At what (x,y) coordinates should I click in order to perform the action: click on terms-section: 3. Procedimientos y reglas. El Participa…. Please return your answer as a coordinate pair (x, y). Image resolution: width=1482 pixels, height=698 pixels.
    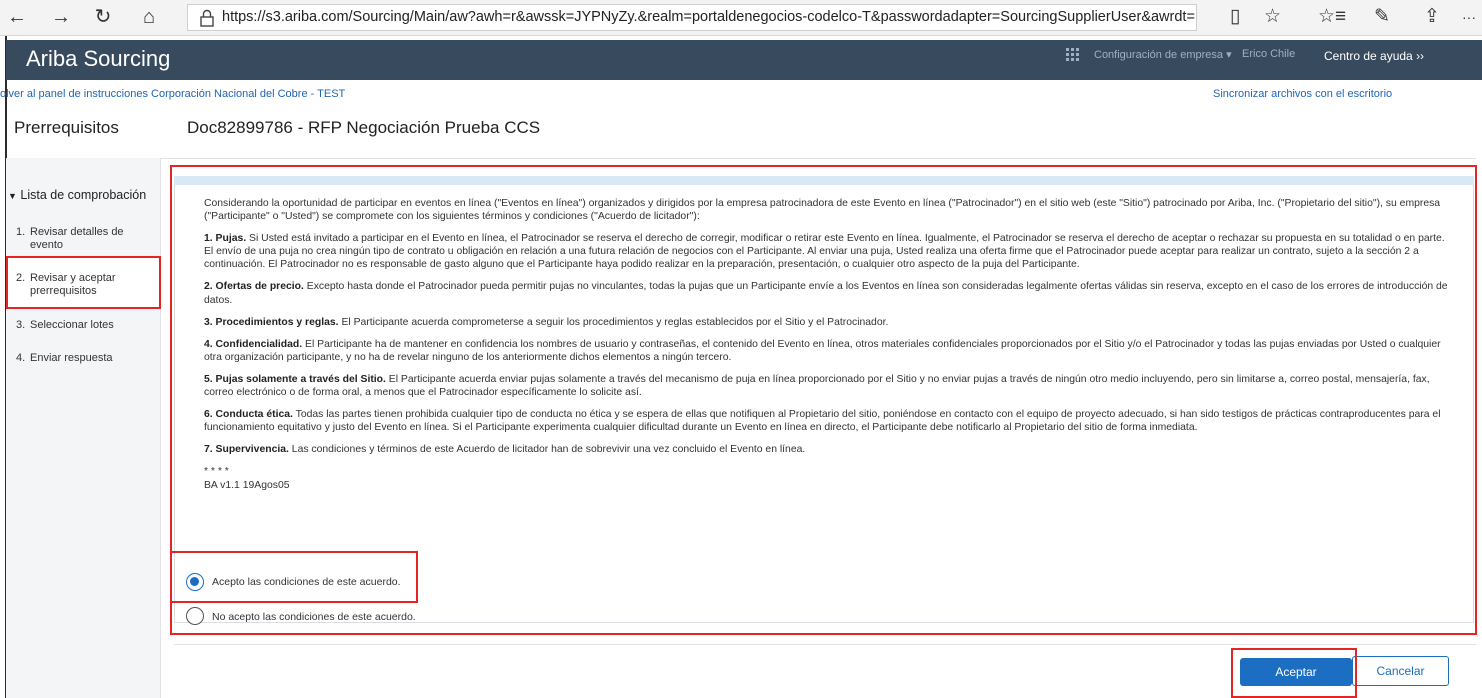
    Looking at the image, I should click on (546, 322).